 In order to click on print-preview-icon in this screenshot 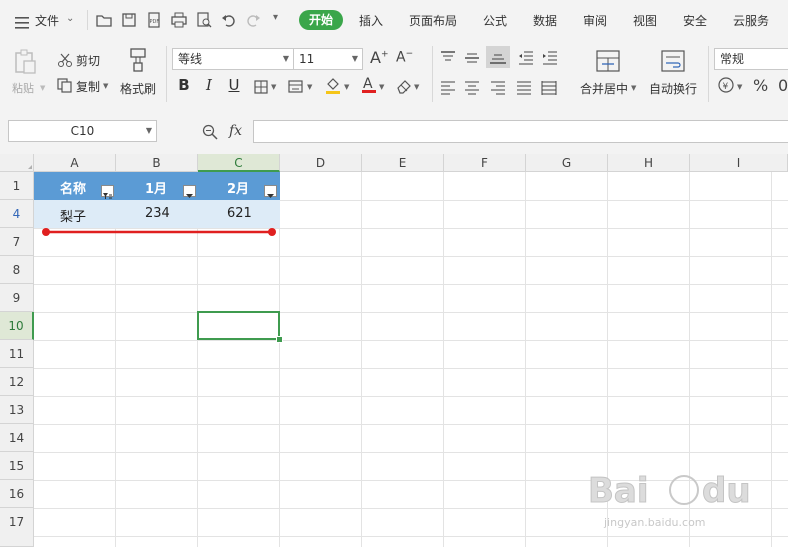, I will do `click(204, 20)`.